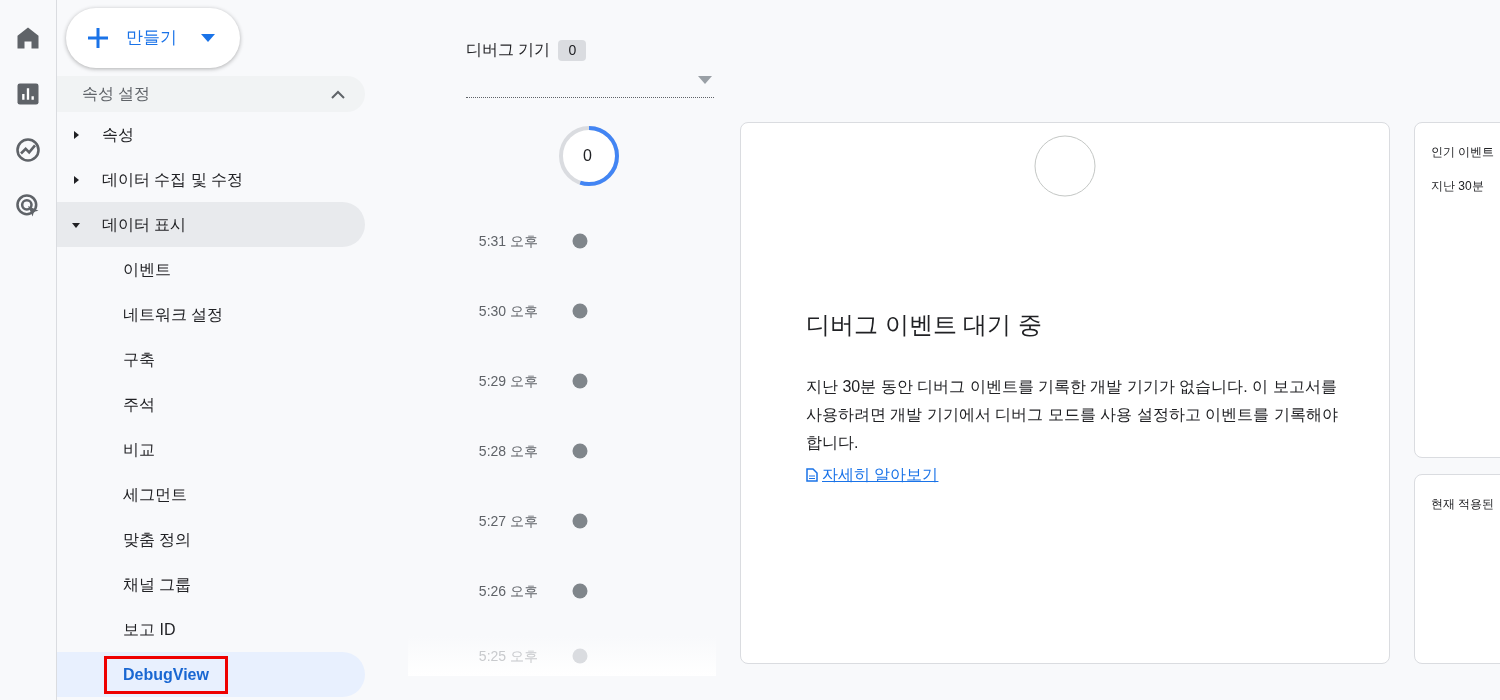  Describe the element at coordinates (211, 494) in the screenshot. I see `sidebar-item: 세그먼트` at that location.